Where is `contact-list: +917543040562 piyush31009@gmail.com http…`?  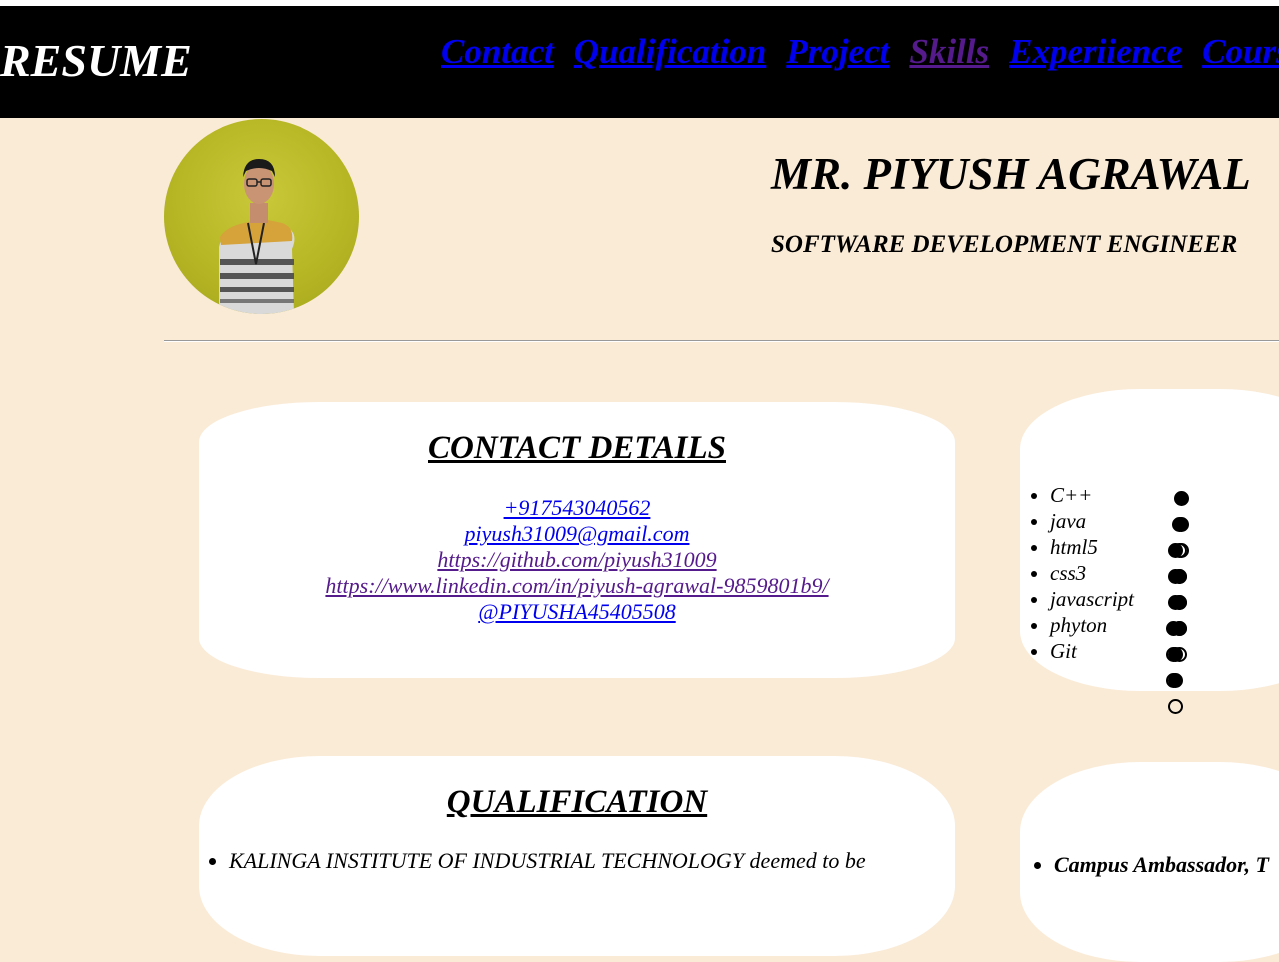
contact-list: +917543040562 piyush31009@gmail.com http… is located at coordinates (577, 560).